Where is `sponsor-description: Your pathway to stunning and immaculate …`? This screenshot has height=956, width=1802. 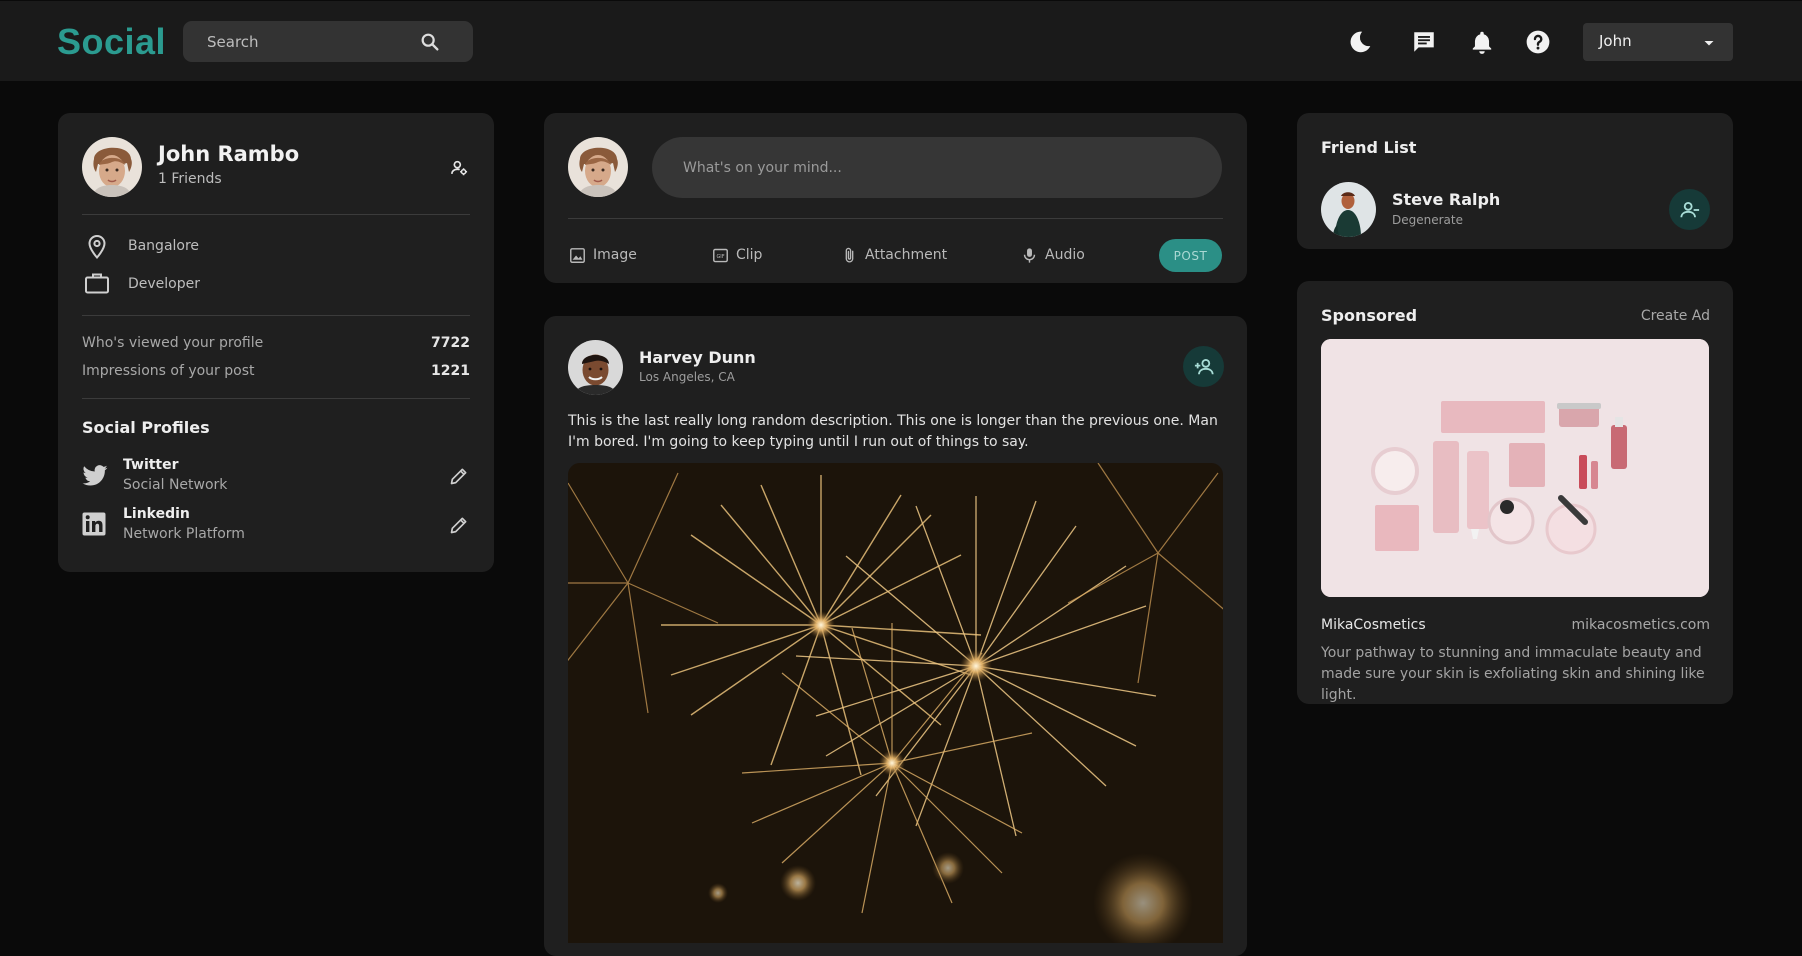
sponsor-description: Your pathway to stunning and immaculate … is located at coordinates (1513, 674).